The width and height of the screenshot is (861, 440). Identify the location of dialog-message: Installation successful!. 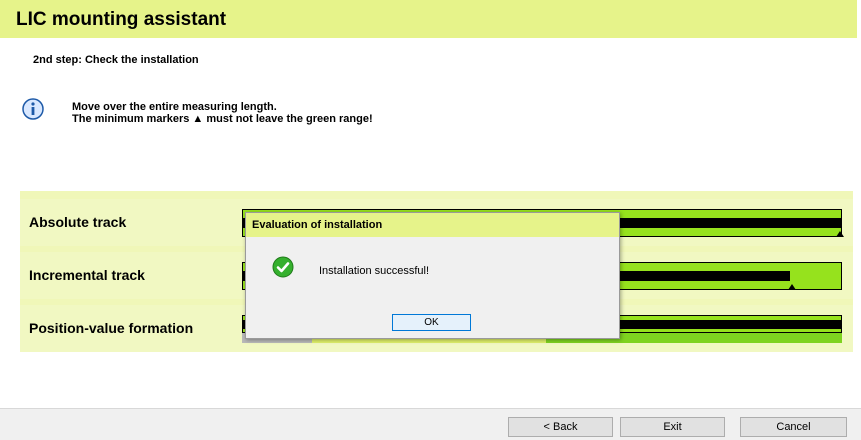
(374, 271).